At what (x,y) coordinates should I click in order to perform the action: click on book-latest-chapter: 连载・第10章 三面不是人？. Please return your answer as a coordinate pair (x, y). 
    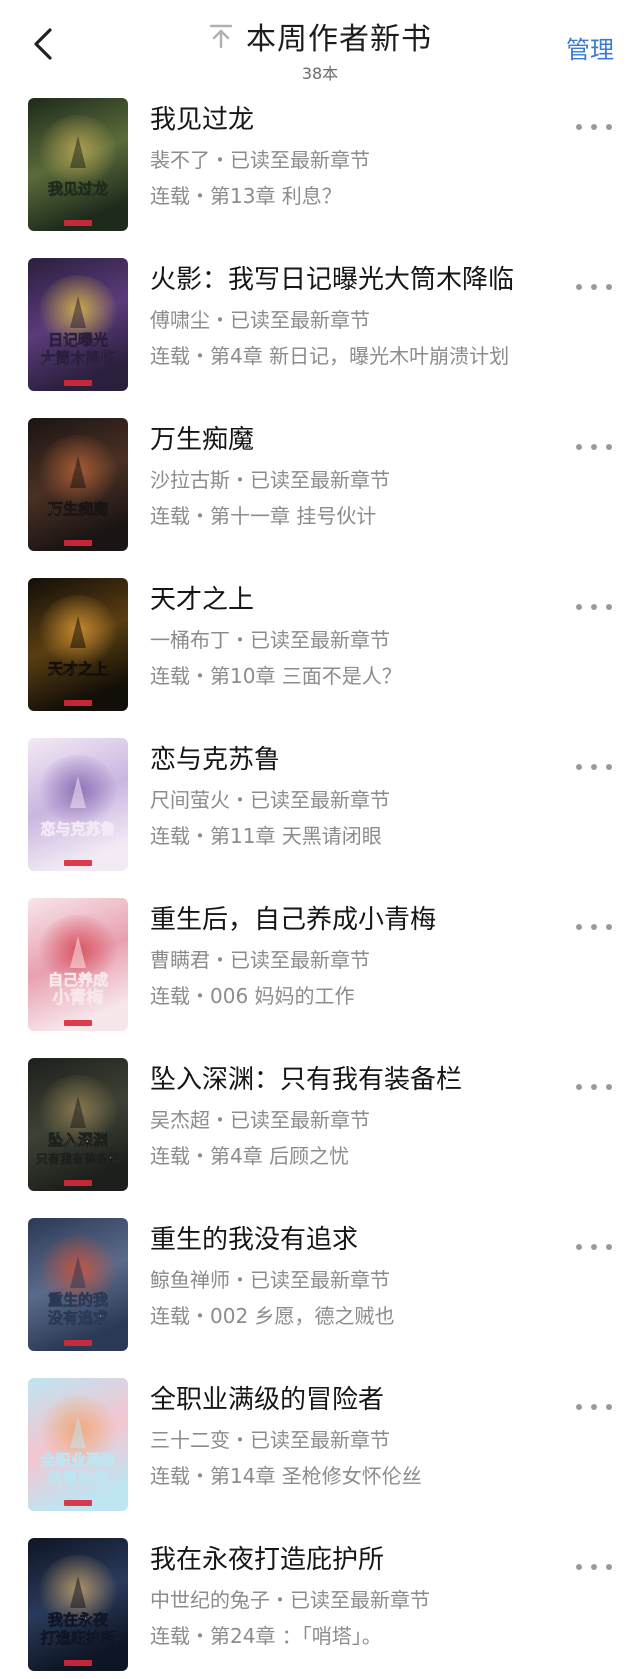
    Looking at the image, I should click on (276, 676).